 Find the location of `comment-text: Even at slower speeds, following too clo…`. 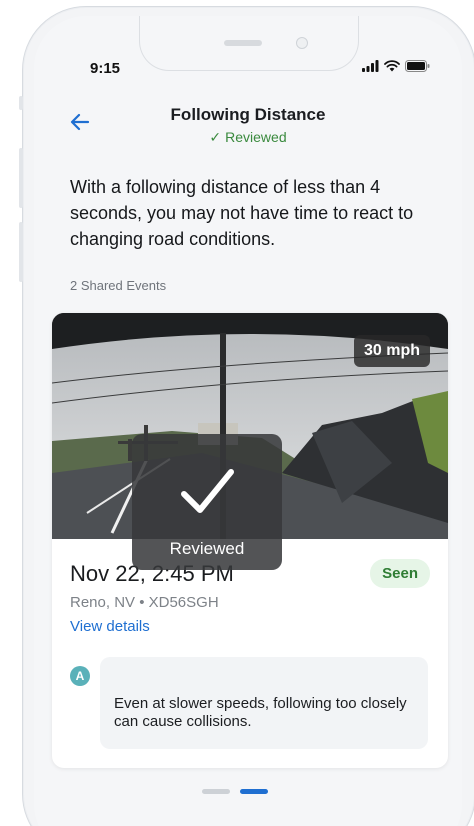

comment-text: Even at slower speeds, following too clo… is located at coordinates (260, 712).